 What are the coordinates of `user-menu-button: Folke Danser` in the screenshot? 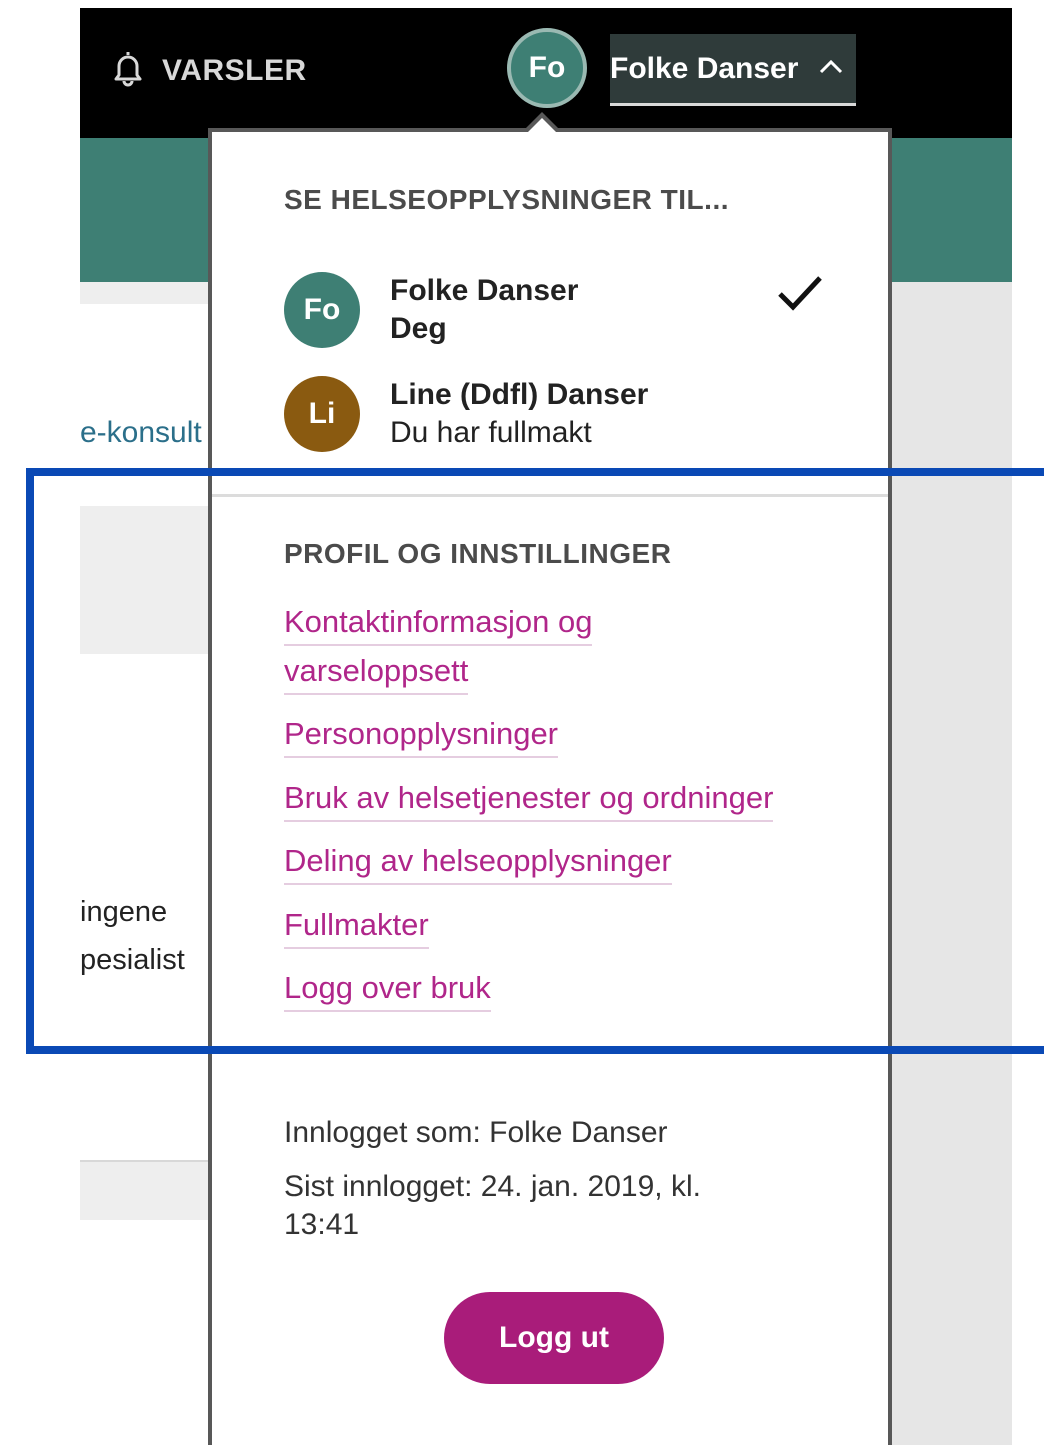 It's located at (733, 70).